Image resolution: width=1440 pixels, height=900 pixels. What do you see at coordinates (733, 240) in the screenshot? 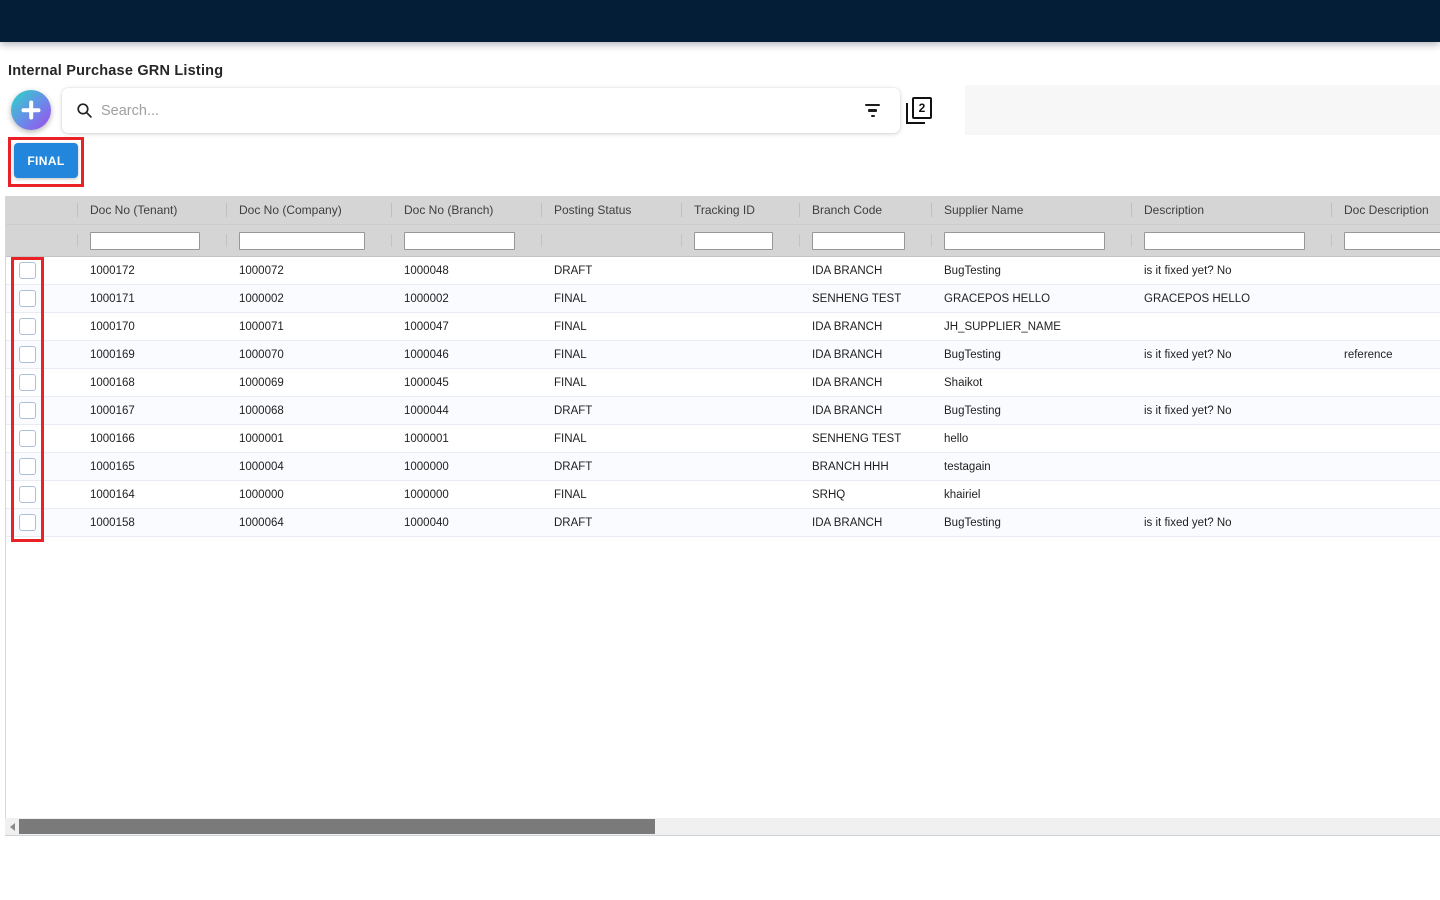
I see `filter-input-tracking-id` at bounding box center [733, 240].